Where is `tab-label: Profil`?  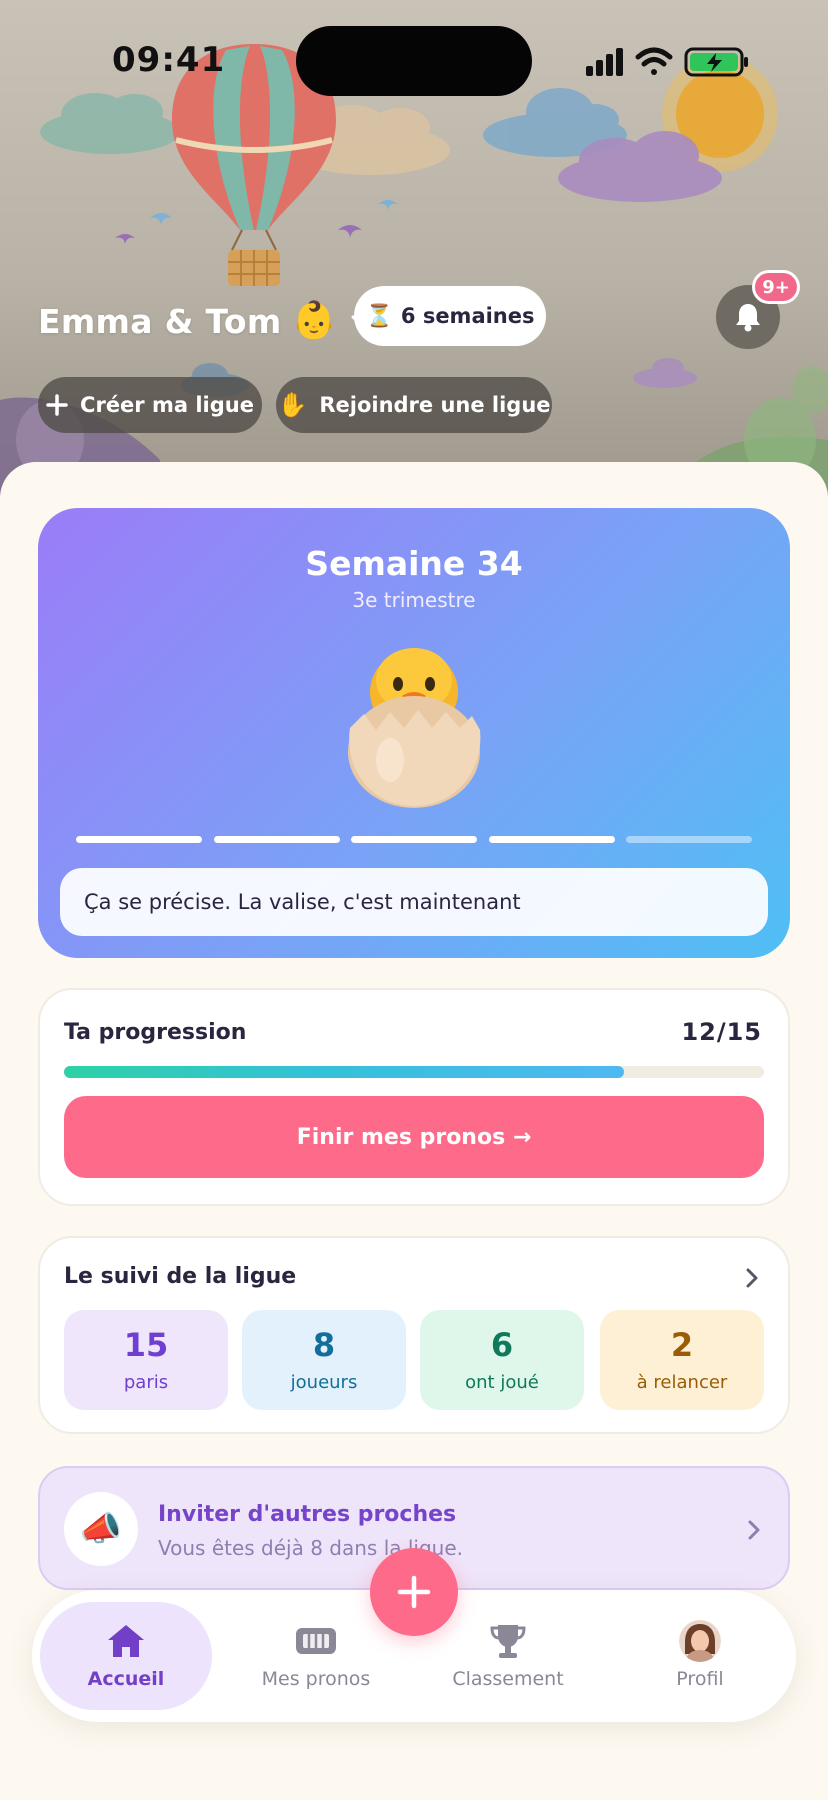 tab-label: Profil is located at coordinates (700, 1679).